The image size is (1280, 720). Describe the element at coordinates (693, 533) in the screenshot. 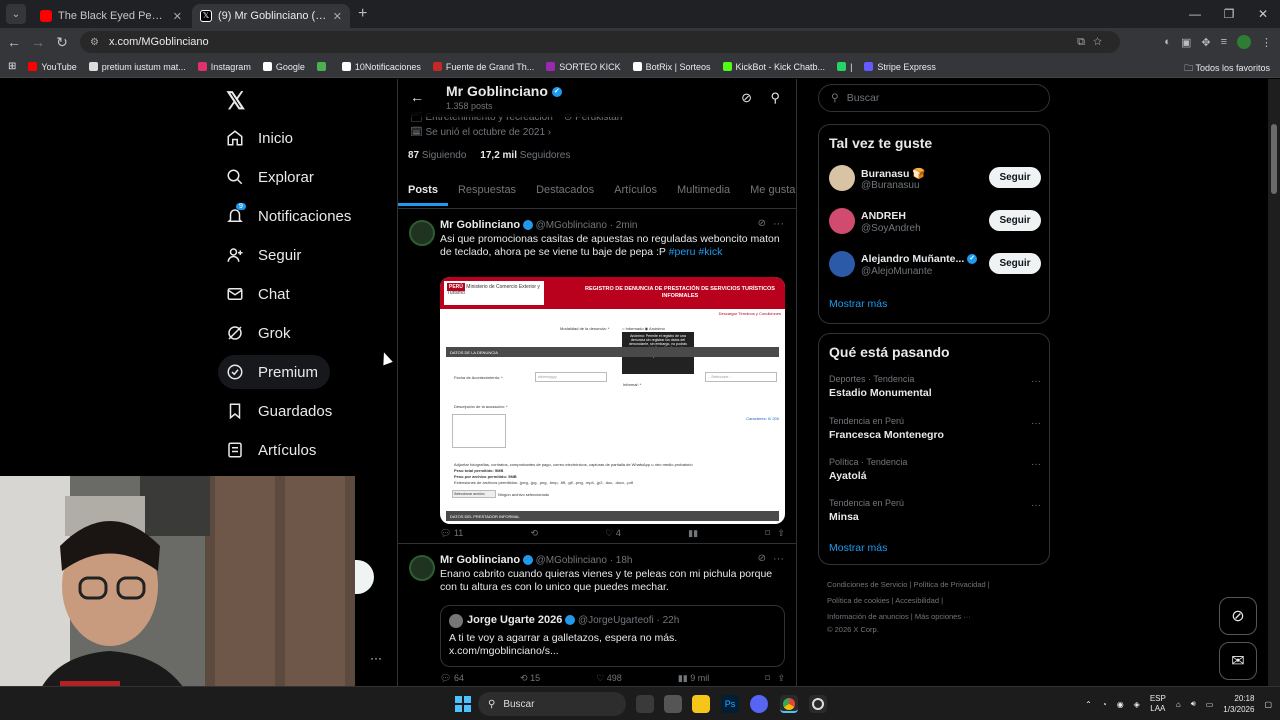

I see `views-button: ▮▮` at that location.